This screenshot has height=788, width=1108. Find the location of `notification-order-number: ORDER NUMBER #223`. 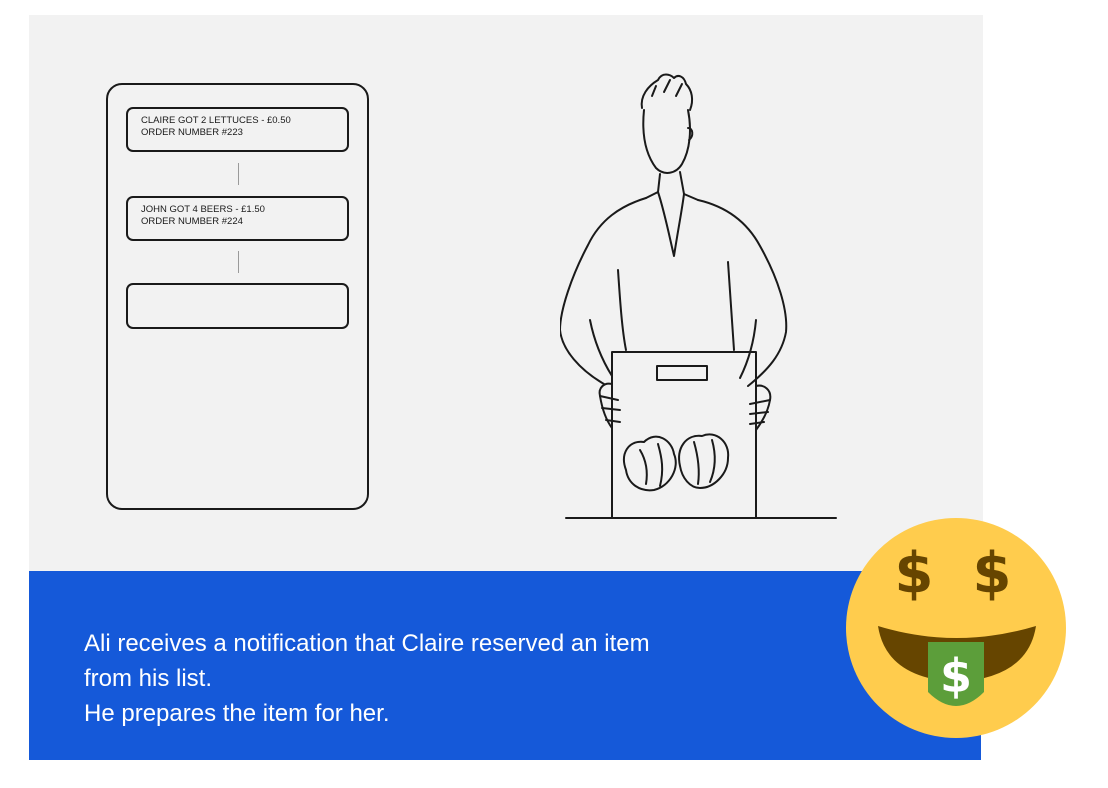

notification-order-number: ORDER NUMBER #223 is located at coordinates (192, 132).